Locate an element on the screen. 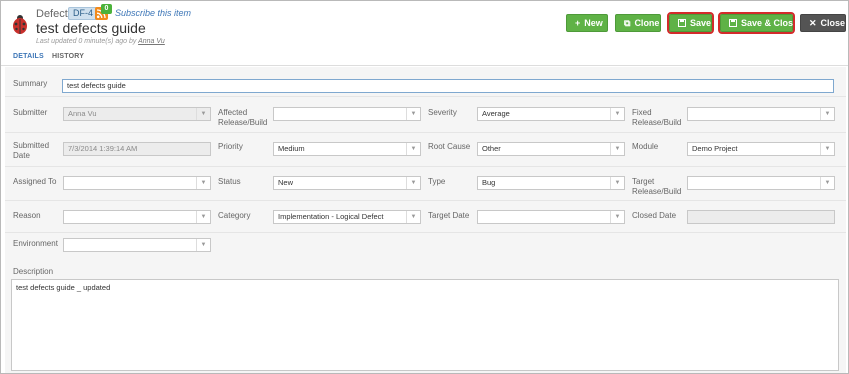 Image resolution: width=849 pixels, height=374 pixels. type-label: Type is located at coordinates (437, 181).